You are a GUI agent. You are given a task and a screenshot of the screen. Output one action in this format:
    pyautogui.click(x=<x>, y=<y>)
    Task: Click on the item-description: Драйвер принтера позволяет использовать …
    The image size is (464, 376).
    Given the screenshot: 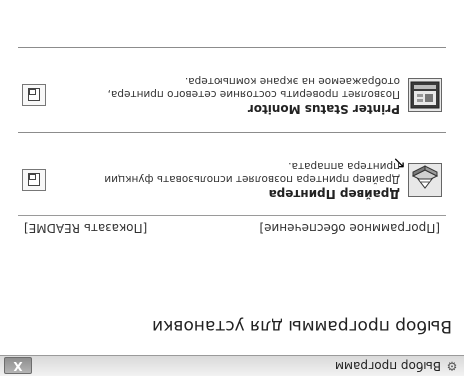 What is the action you would take?
    pyautogui.click(x=252, y=172)
    